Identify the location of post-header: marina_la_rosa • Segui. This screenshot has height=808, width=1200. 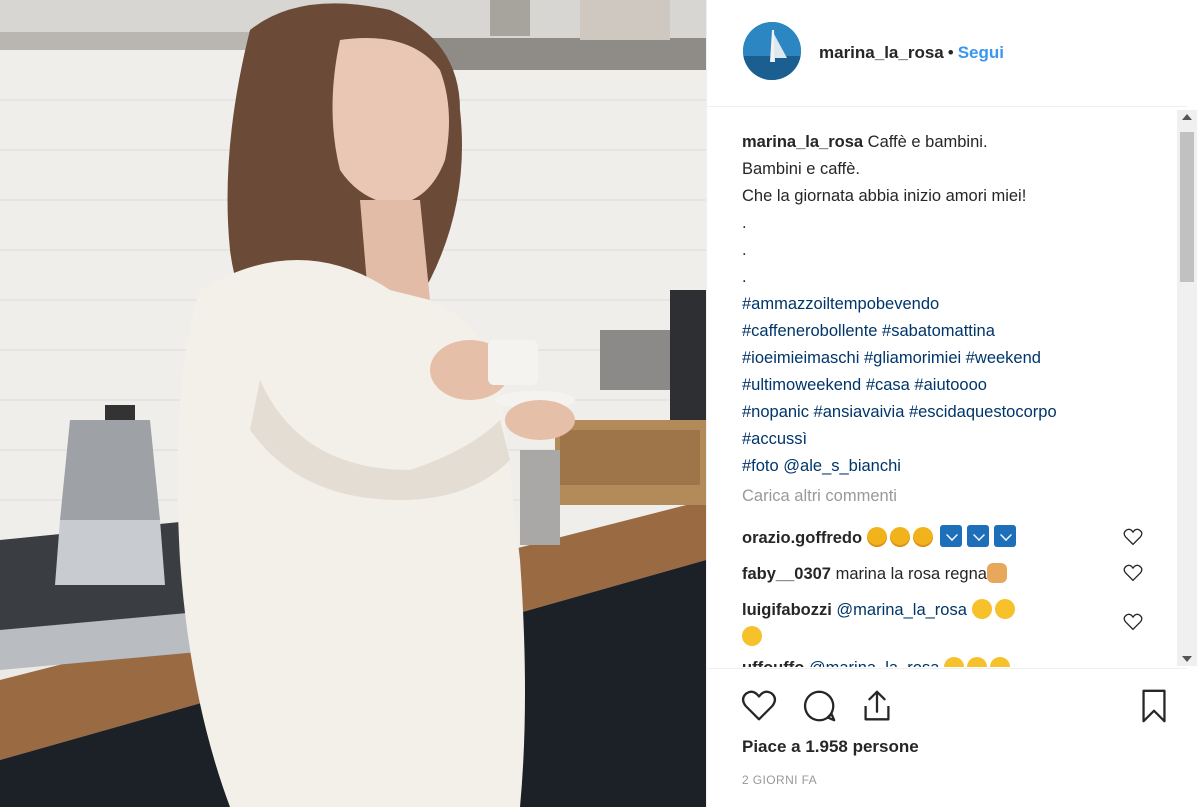
(947, 53).